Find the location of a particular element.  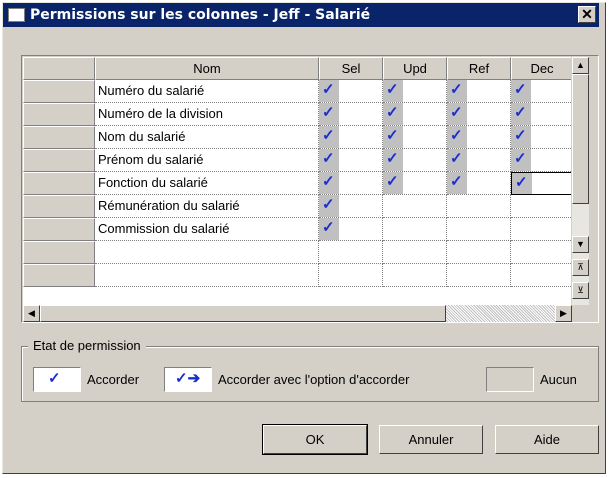

column-name-cell: Fonction du salarié is located at coordinates (207, 183).